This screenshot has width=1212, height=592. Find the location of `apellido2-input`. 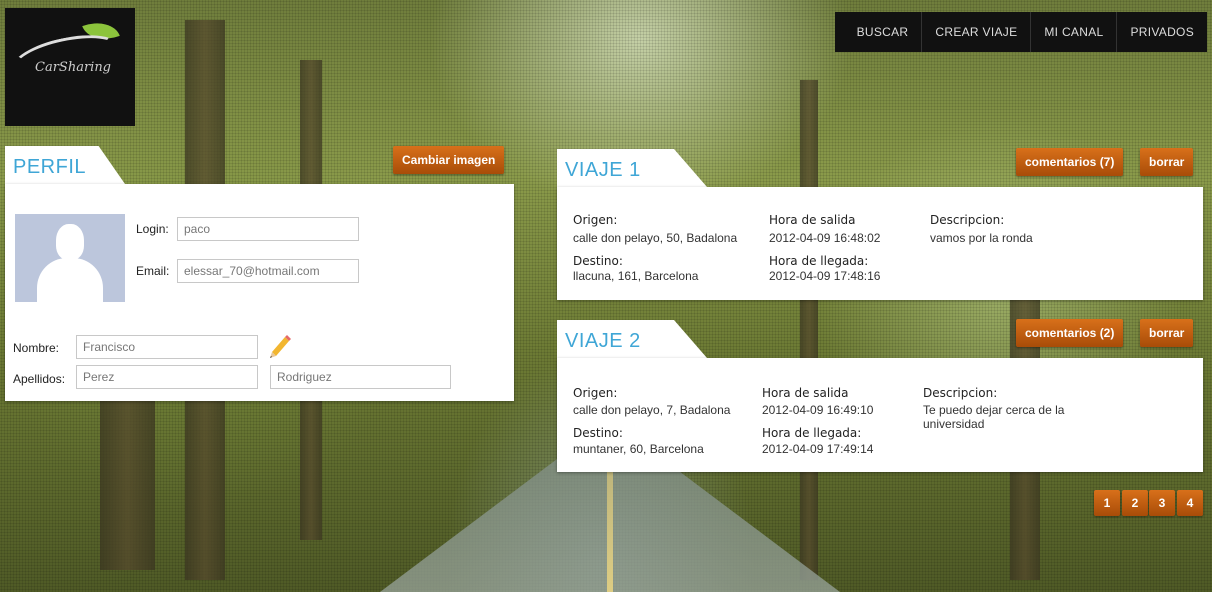

apellido2-input is located at coordinates (360, 377).